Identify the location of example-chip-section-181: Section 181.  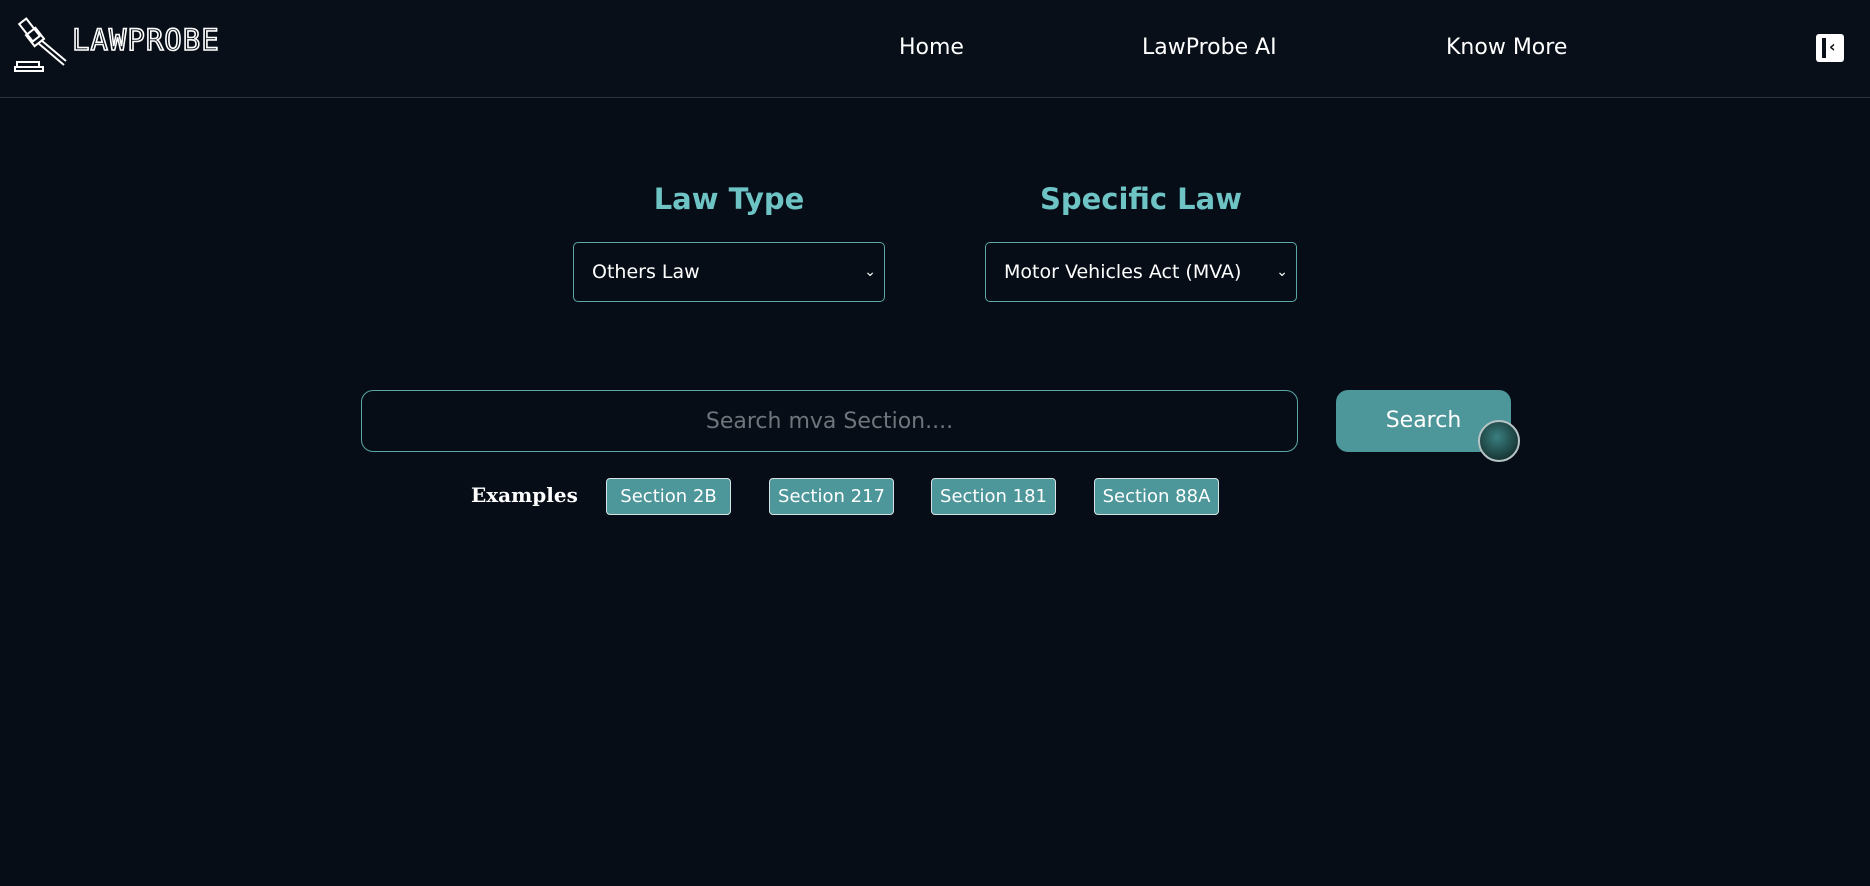
(993, 496).